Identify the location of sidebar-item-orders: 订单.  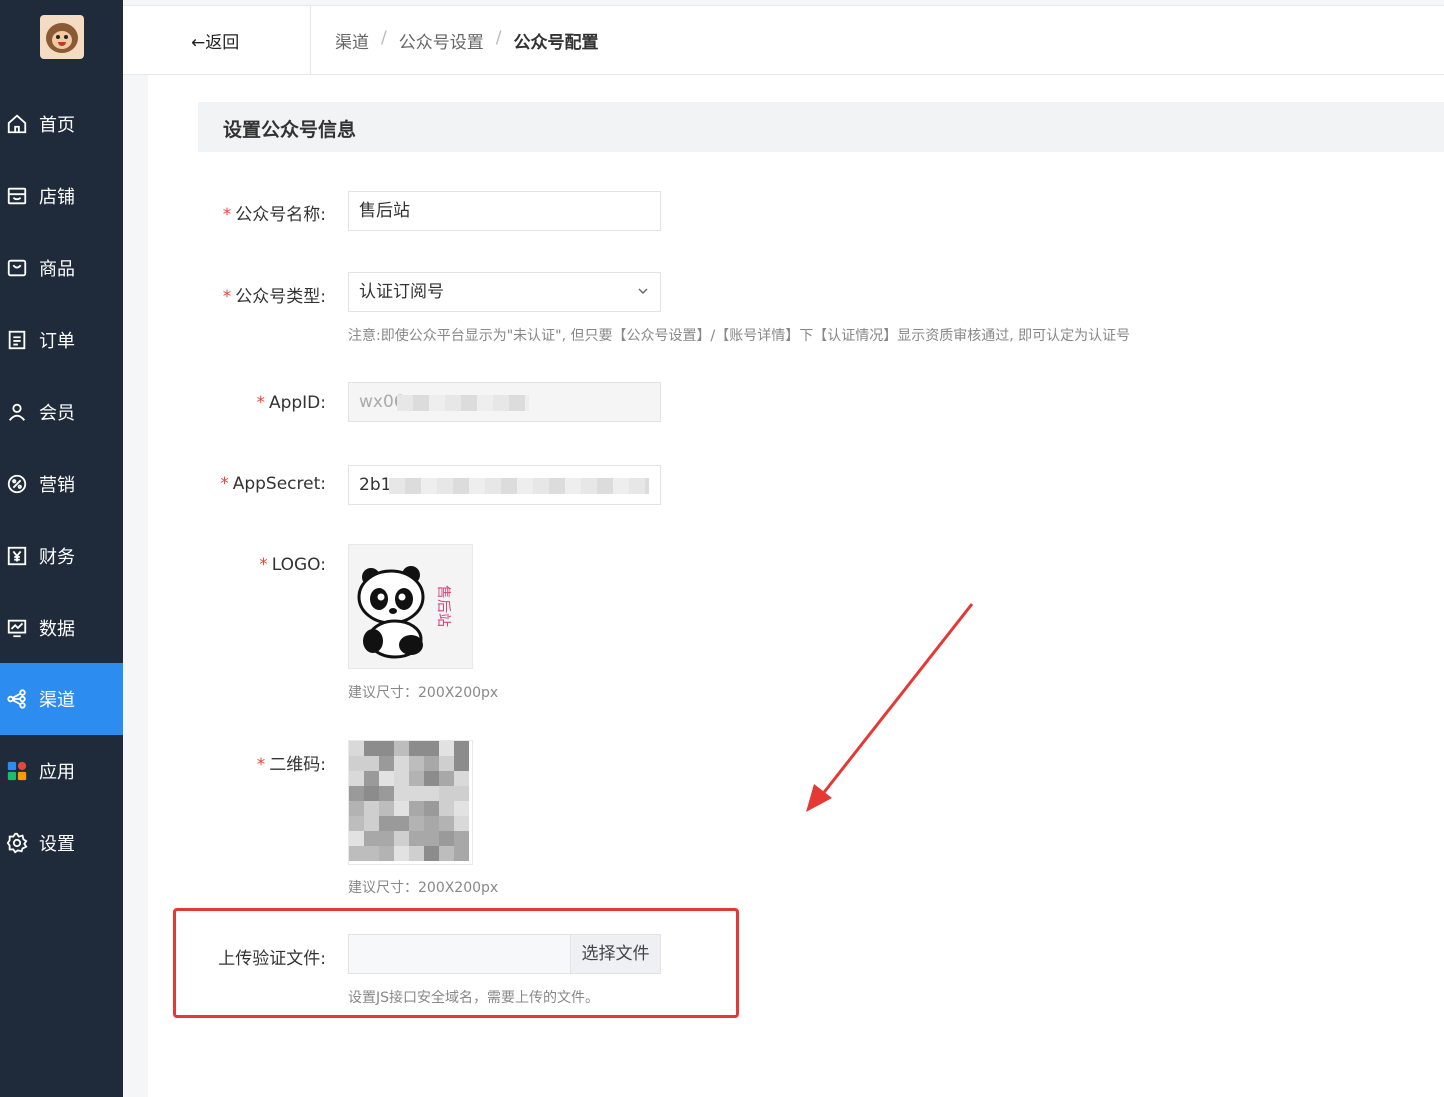
(61, 340).